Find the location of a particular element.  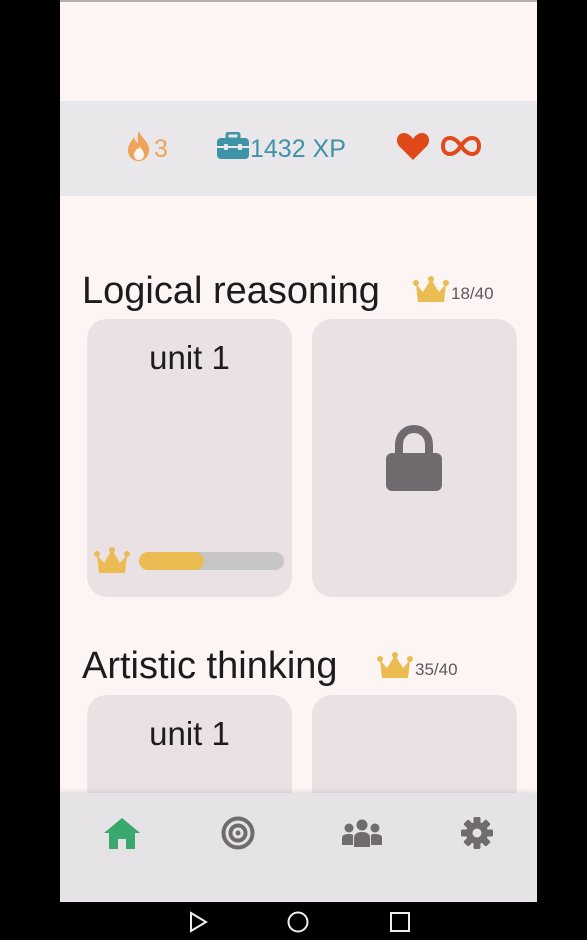

nav-home is located at coordinates (122, 835).